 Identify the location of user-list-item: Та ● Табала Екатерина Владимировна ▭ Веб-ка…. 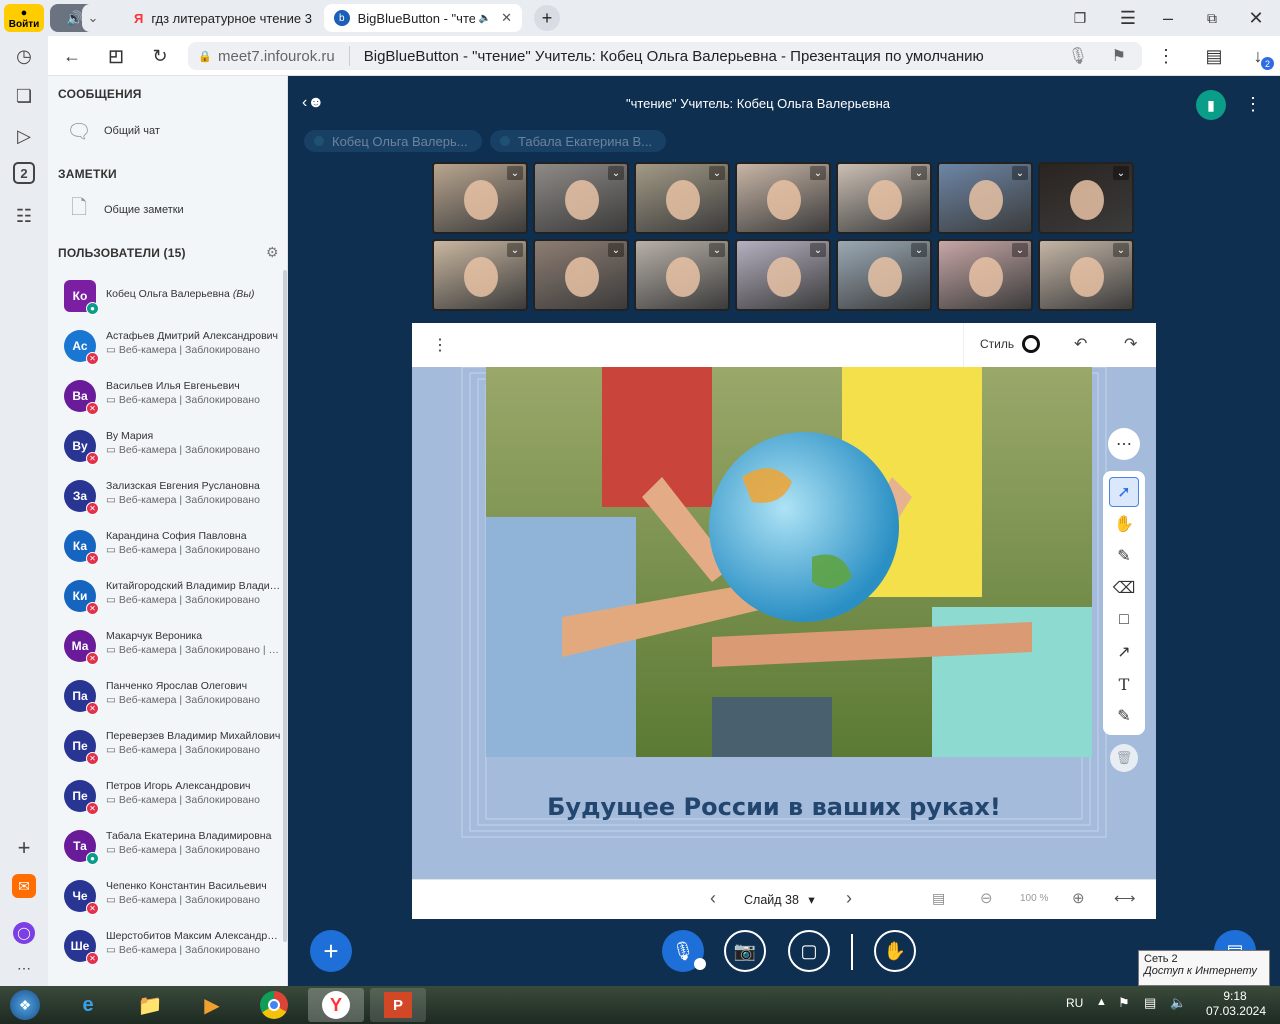
(166, 847).